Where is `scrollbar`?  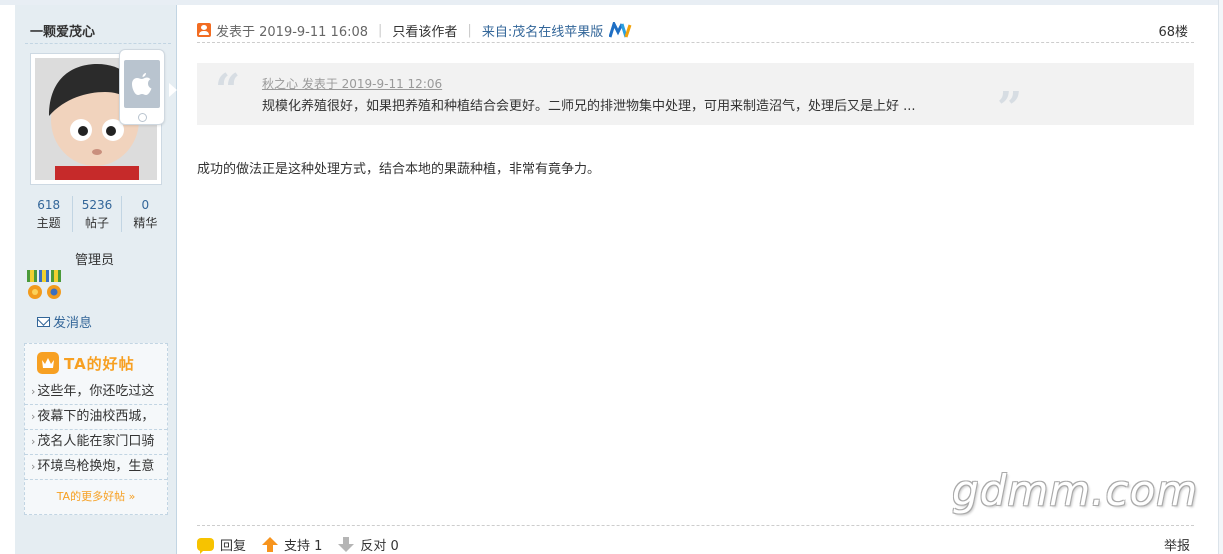
scrollbar is located at coordinates (1220, 277).